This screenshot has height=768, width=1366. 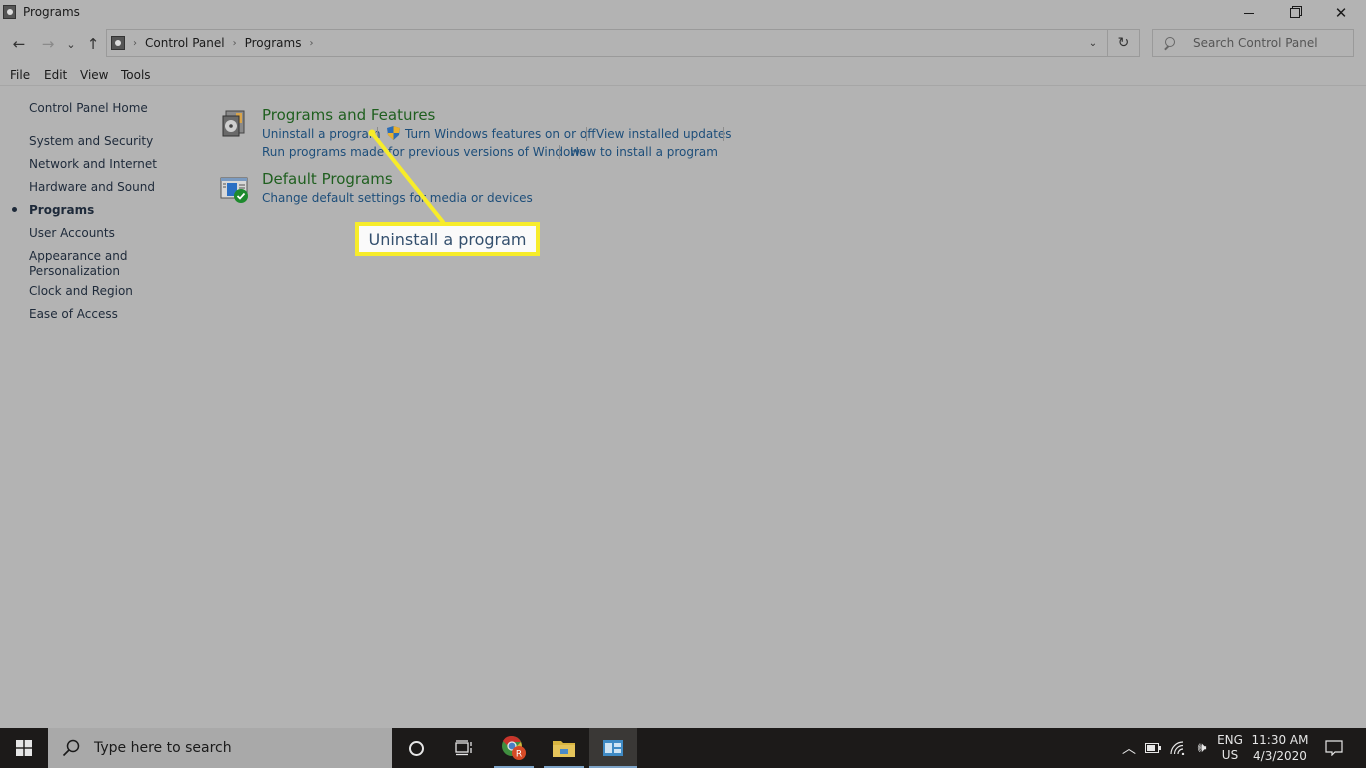 What do you see at coordinates (1255, 43) in the screenshot?
I see `search-placeholder: Search Control Panel` at bounding box center [1255, 43].